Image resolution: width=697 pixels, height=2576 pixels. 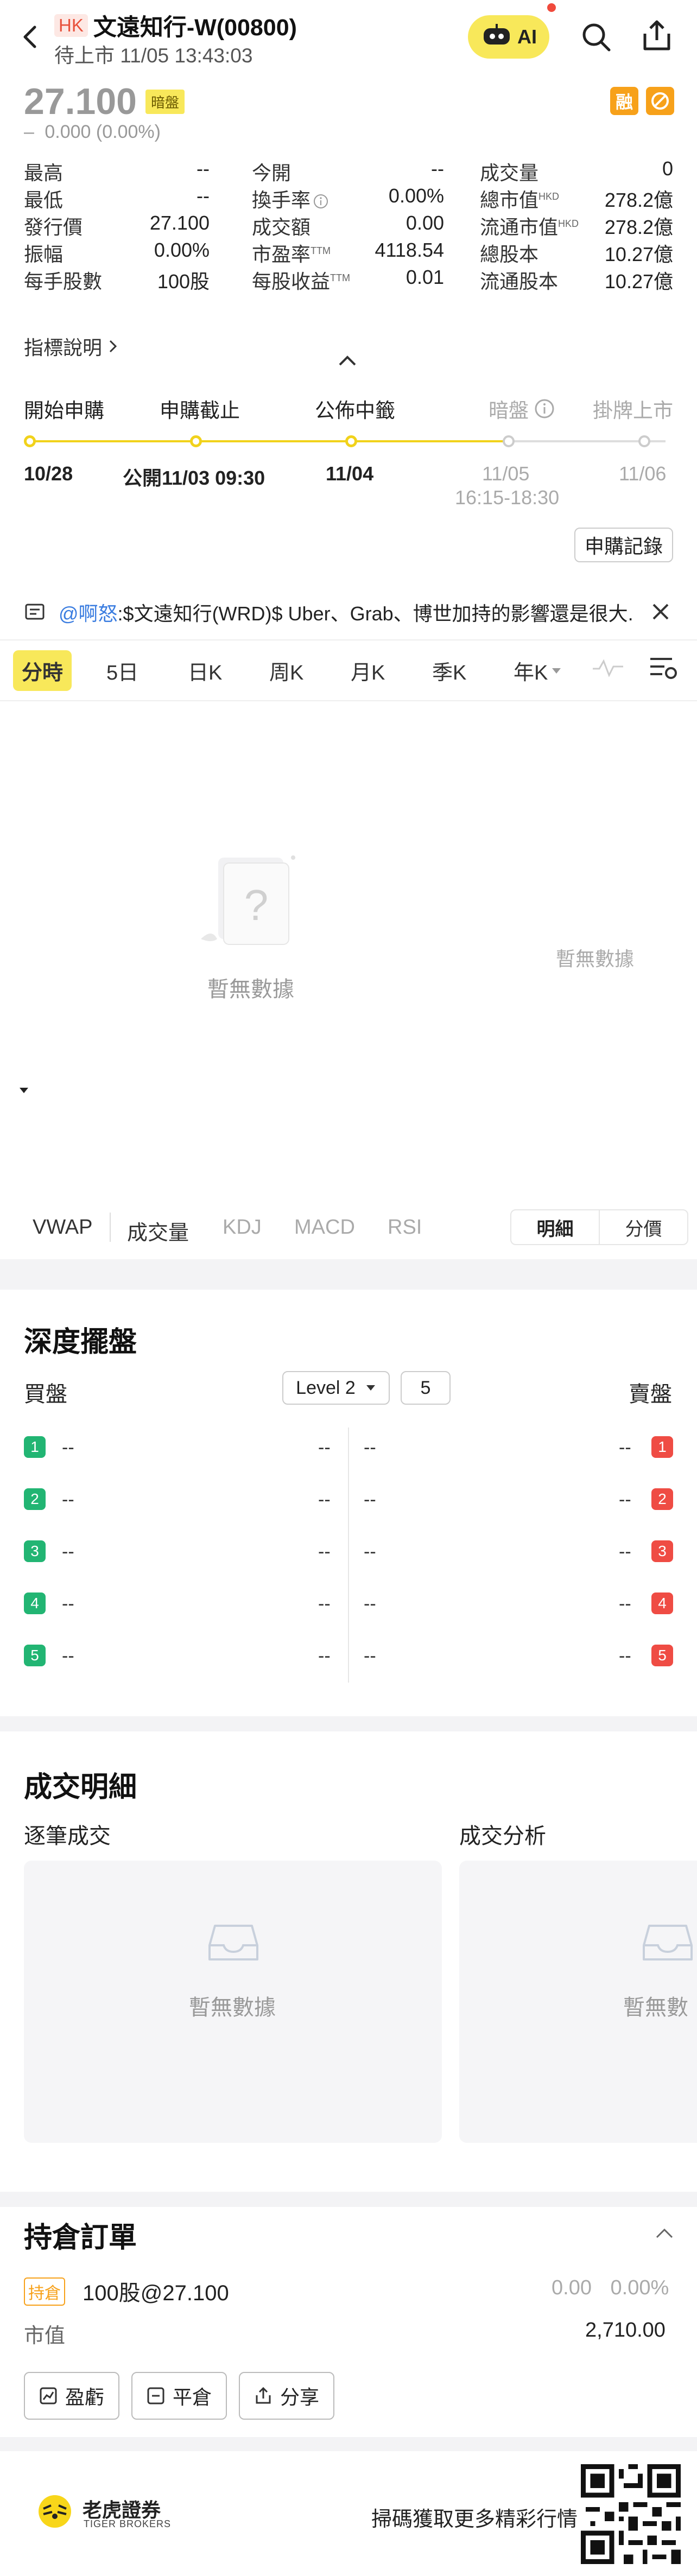 What do you see at coordinates (286, 671) in the screenshot?
I see `tab-weekly-k: 周K` at bounding box center [286, 671].